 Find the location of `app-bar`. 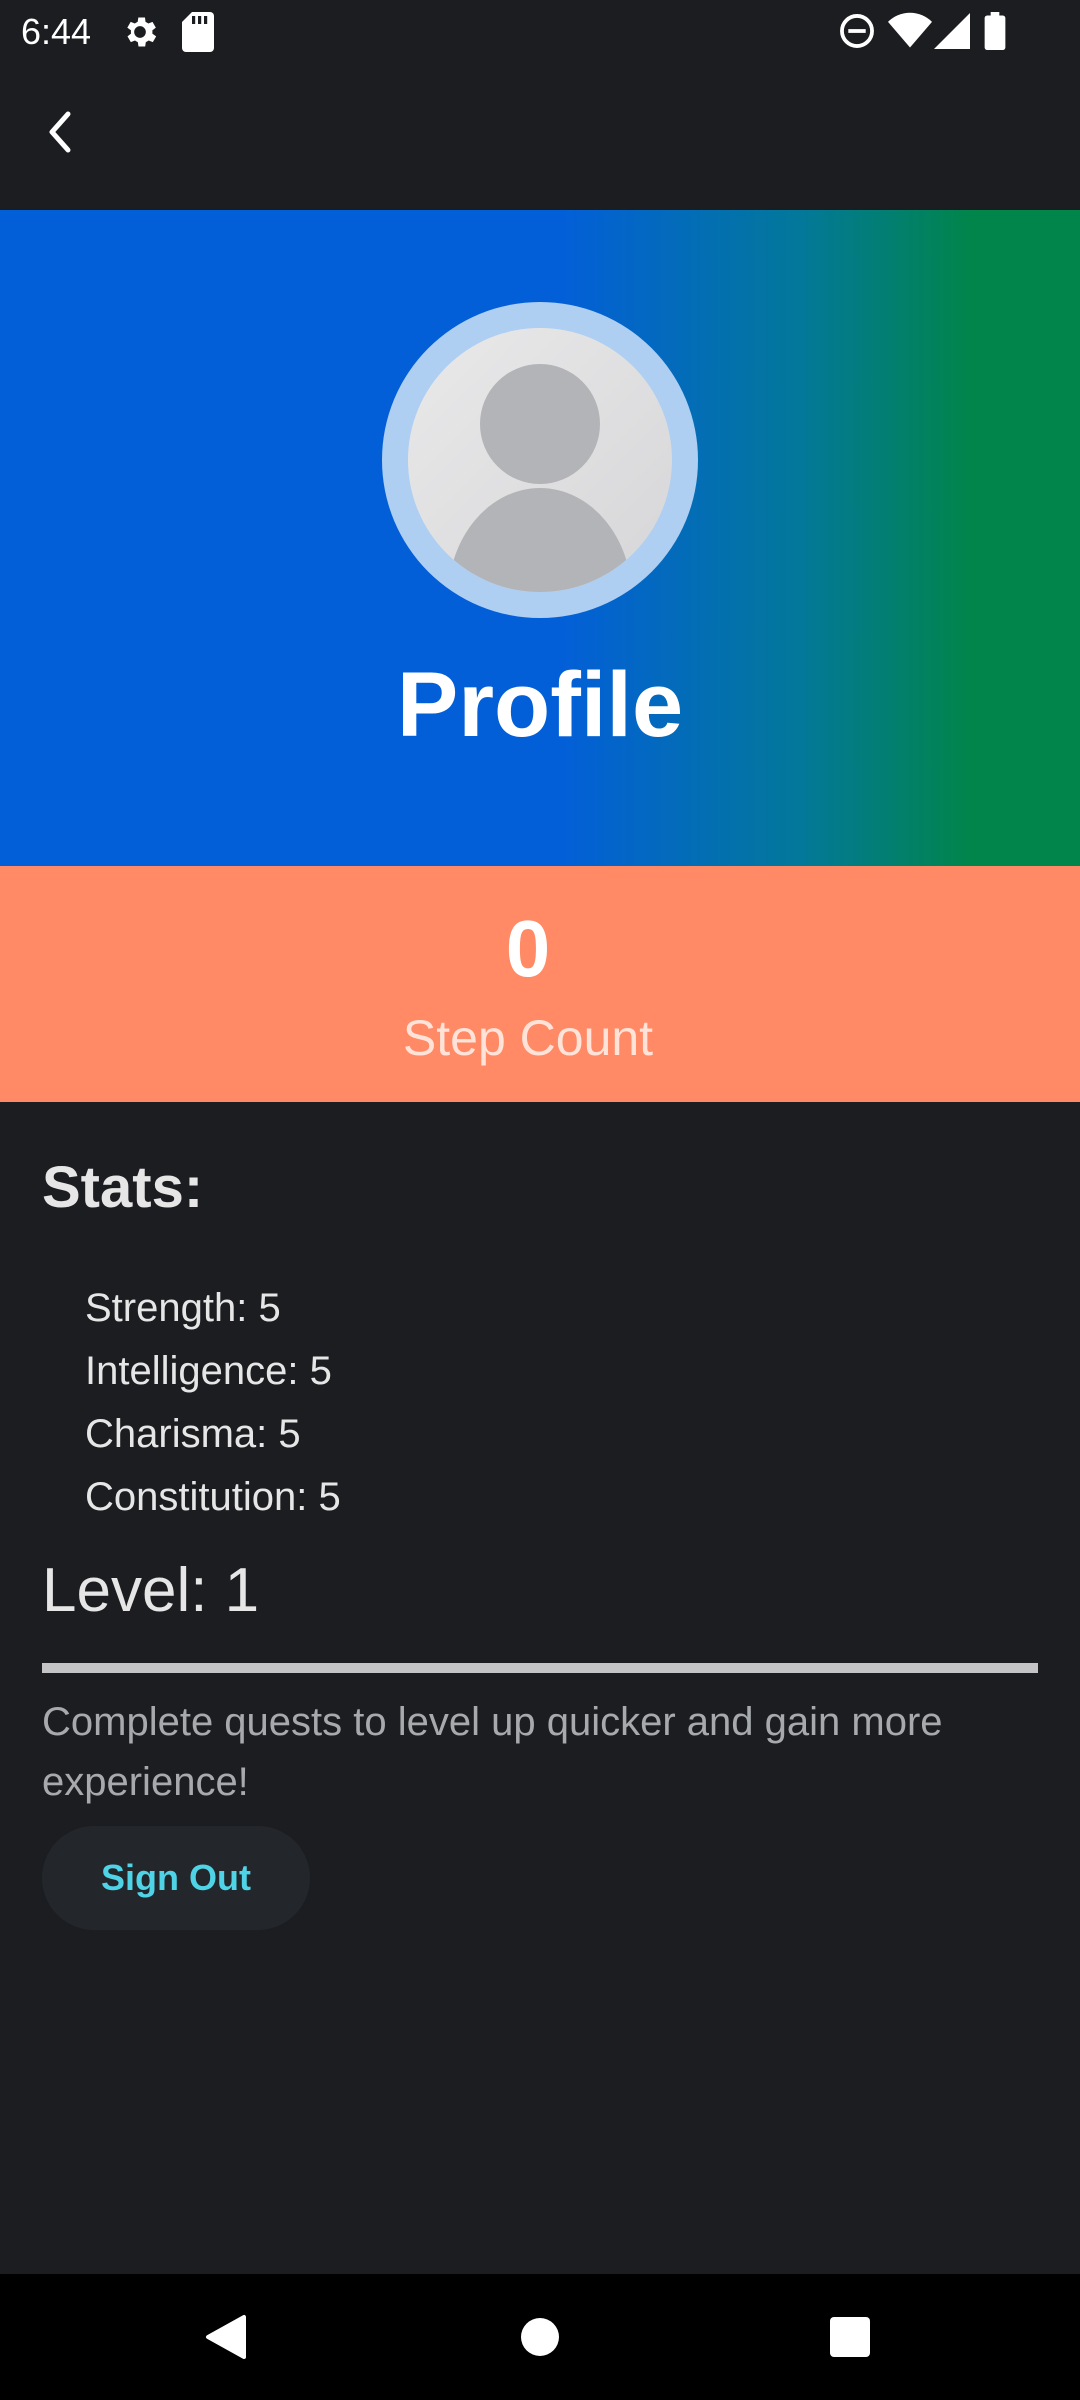

app-bar is located at coordinates (540, 137).